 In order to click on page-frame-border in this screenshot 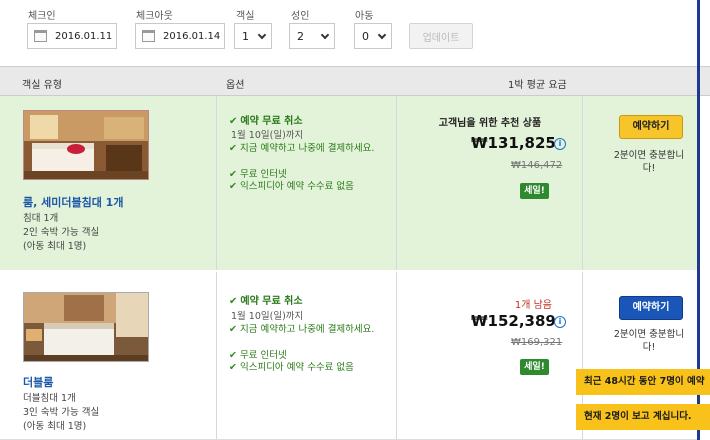, I will do `click(698, 33)`.